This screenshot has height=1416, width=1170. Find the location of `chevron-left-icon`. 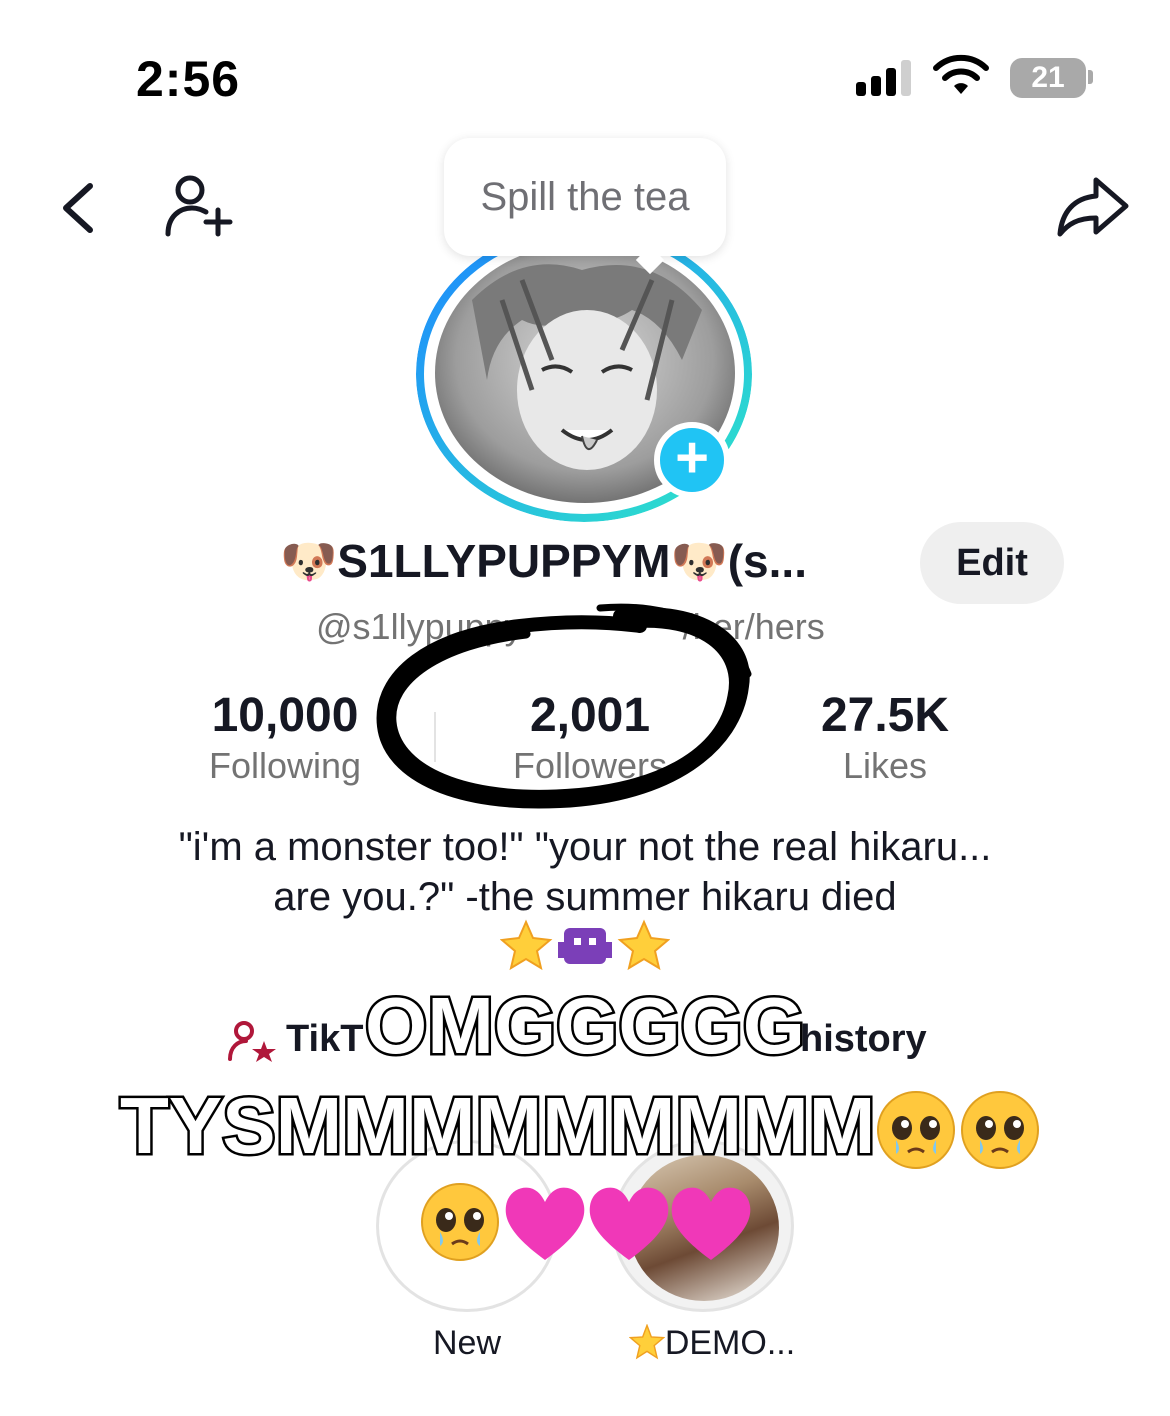

chevron-left-icon is located at coordinates (80, 208).